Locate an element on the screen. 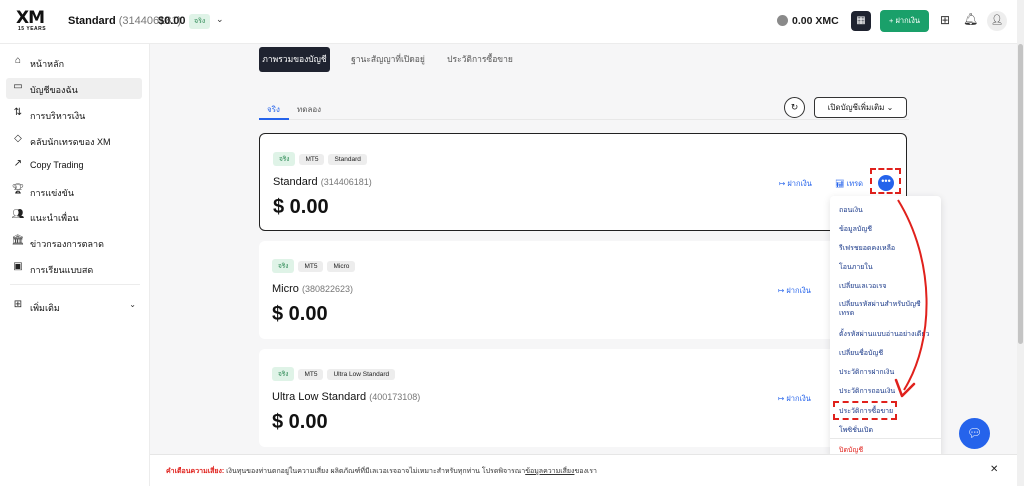  sidebar-item-label: บัญชีของฉัน is located at coordinates (54, 90).